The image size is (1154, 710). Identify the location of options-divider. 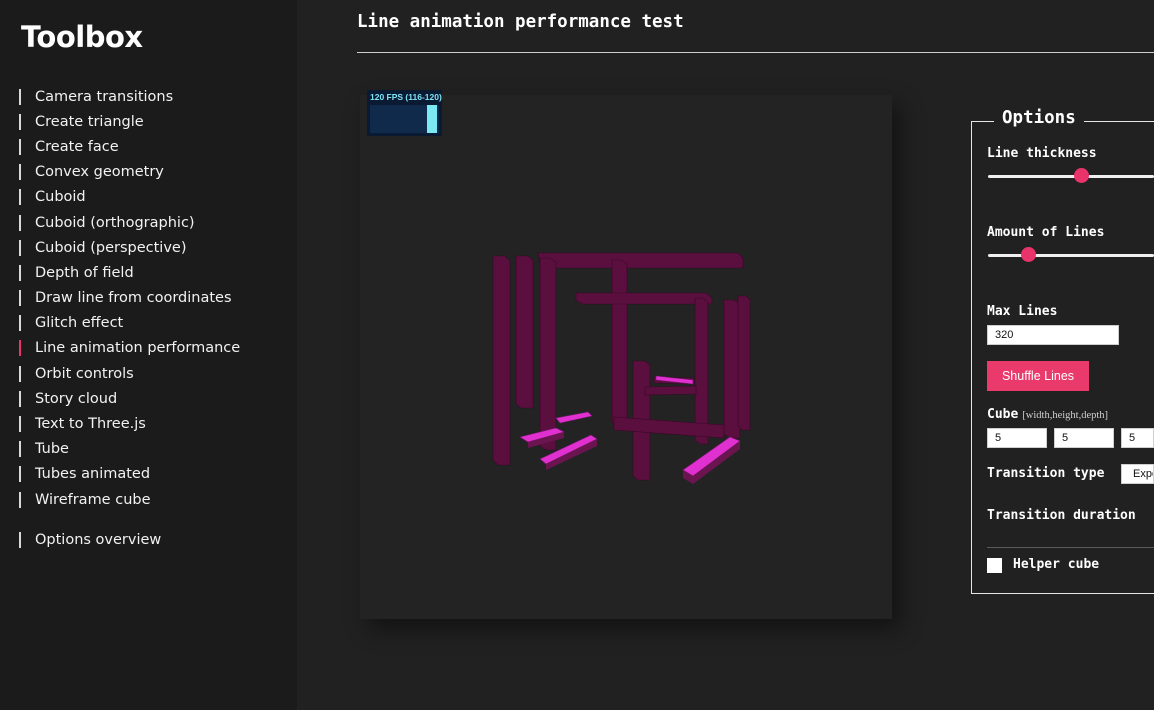
(1070, 547).